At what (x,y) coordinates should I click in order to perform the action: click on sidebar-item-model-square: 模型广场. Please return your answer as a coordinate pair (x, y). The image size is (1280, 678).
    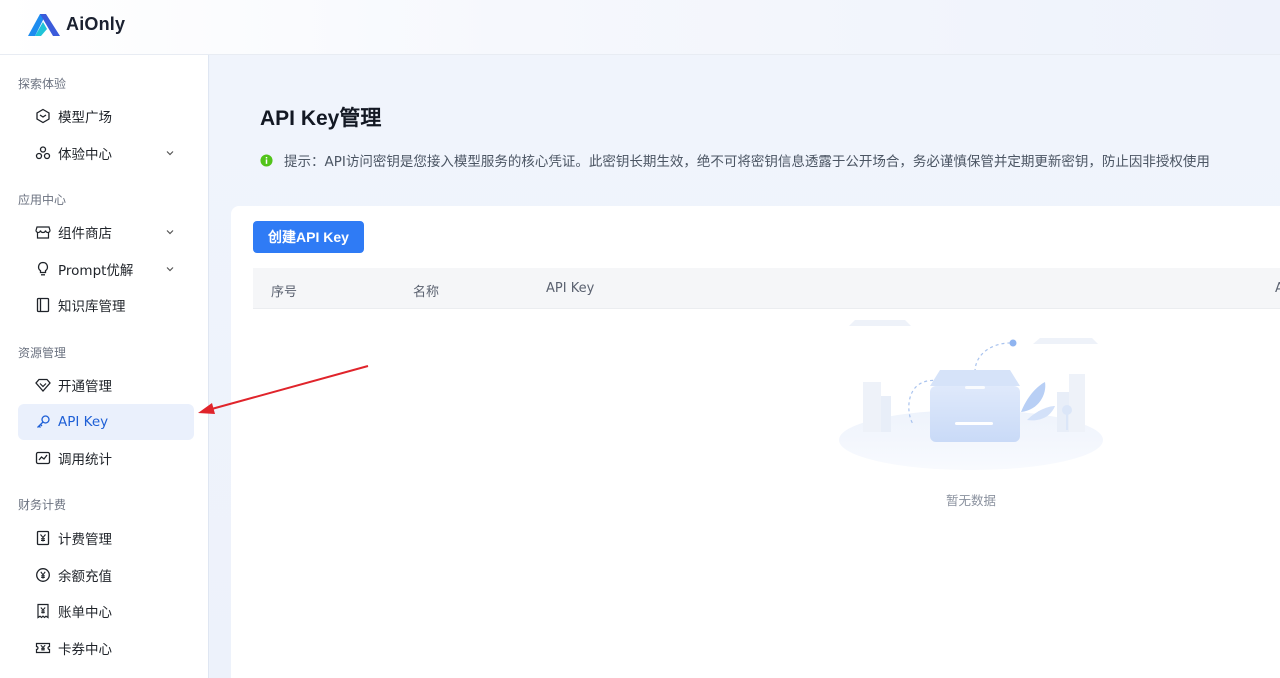
    Looking at the image, I should click on (106, 116).